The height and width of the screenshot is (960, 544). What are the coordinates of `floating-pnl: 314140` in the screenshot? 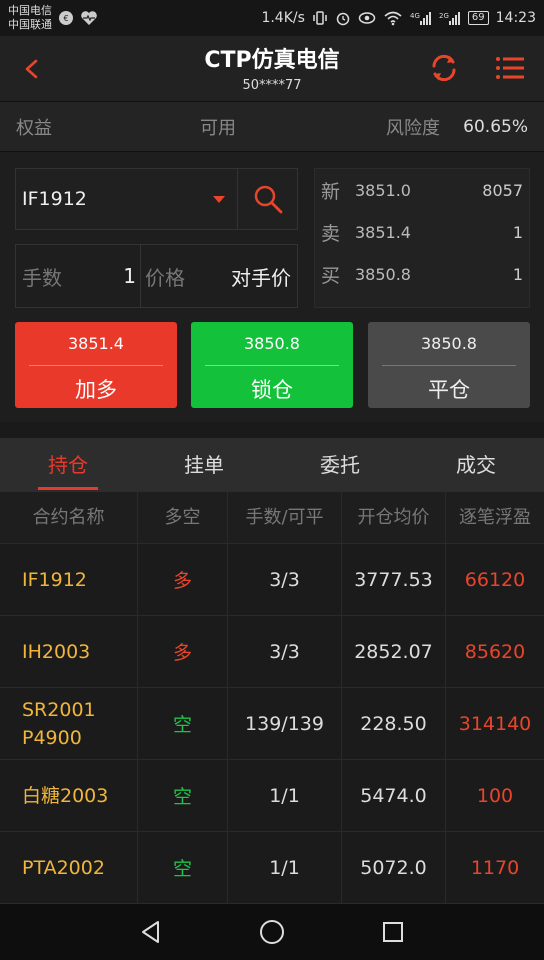 It's located at (495, 723).